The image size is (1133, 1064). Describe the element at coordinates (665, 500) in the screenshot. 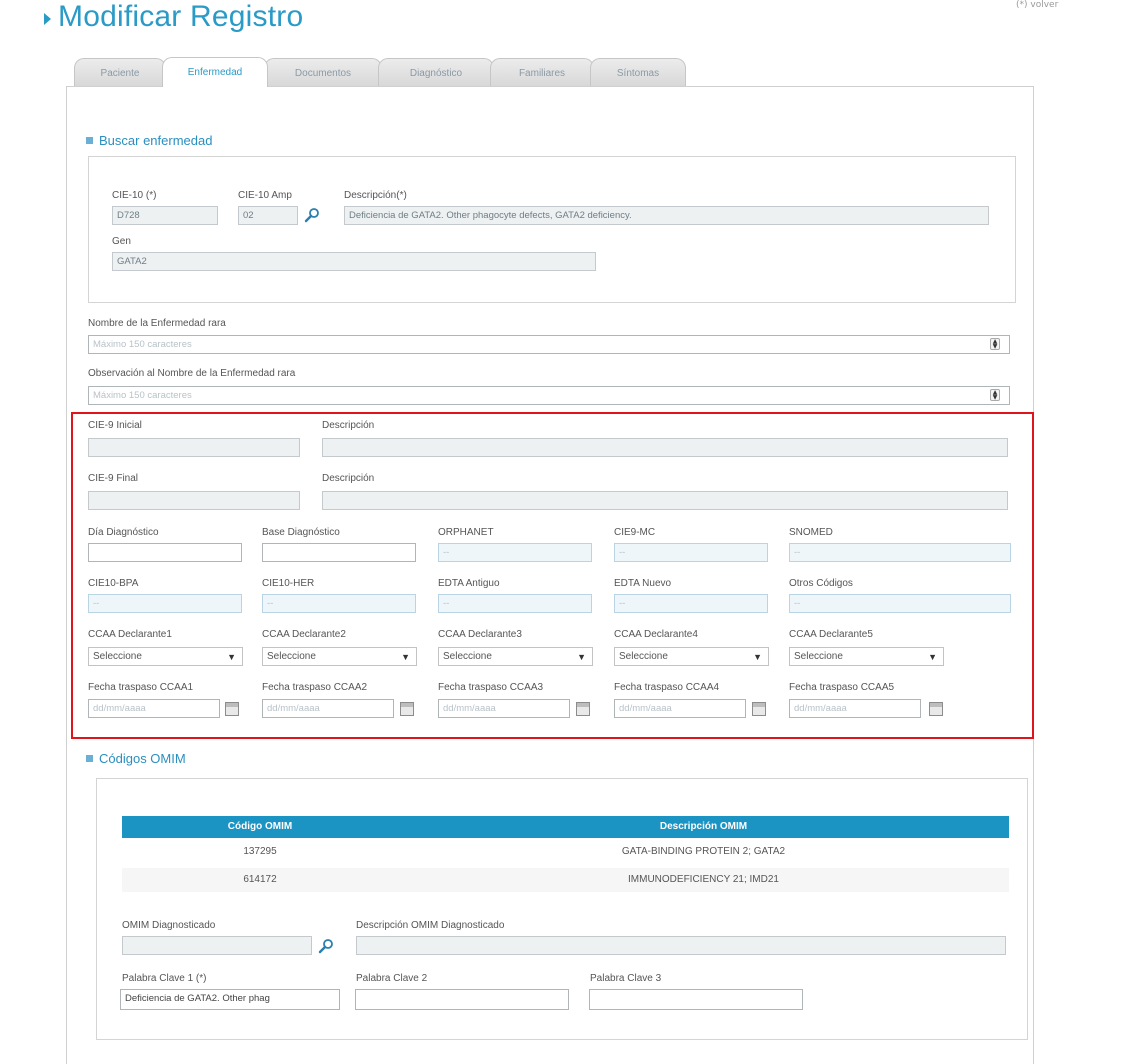

I see `descripcion-final-input` at that location.